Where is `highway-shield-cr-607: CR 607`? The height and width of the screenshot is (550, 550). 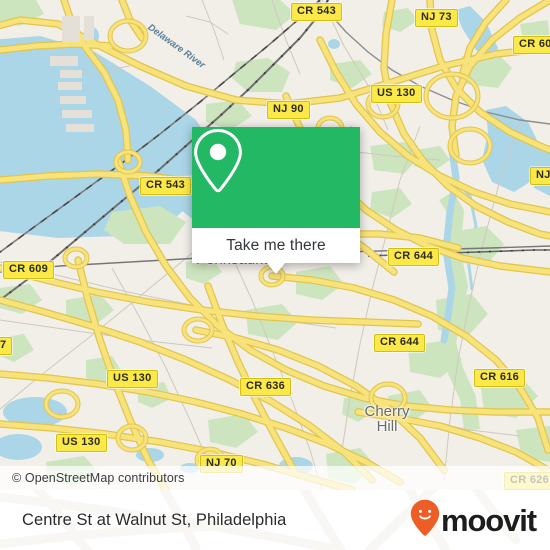
highway-shield-cr-607: CR 607 is located at coordinates (531, 45).